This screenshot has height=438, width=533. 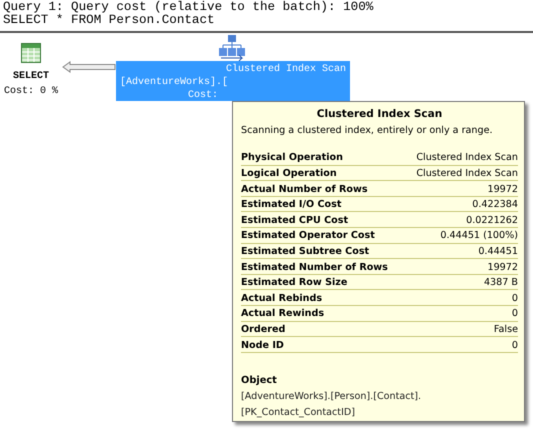 What do you see at coordinates (232, 48) in the screenshot?
I see `index-scan-icon` at bounding box center [232, 48].